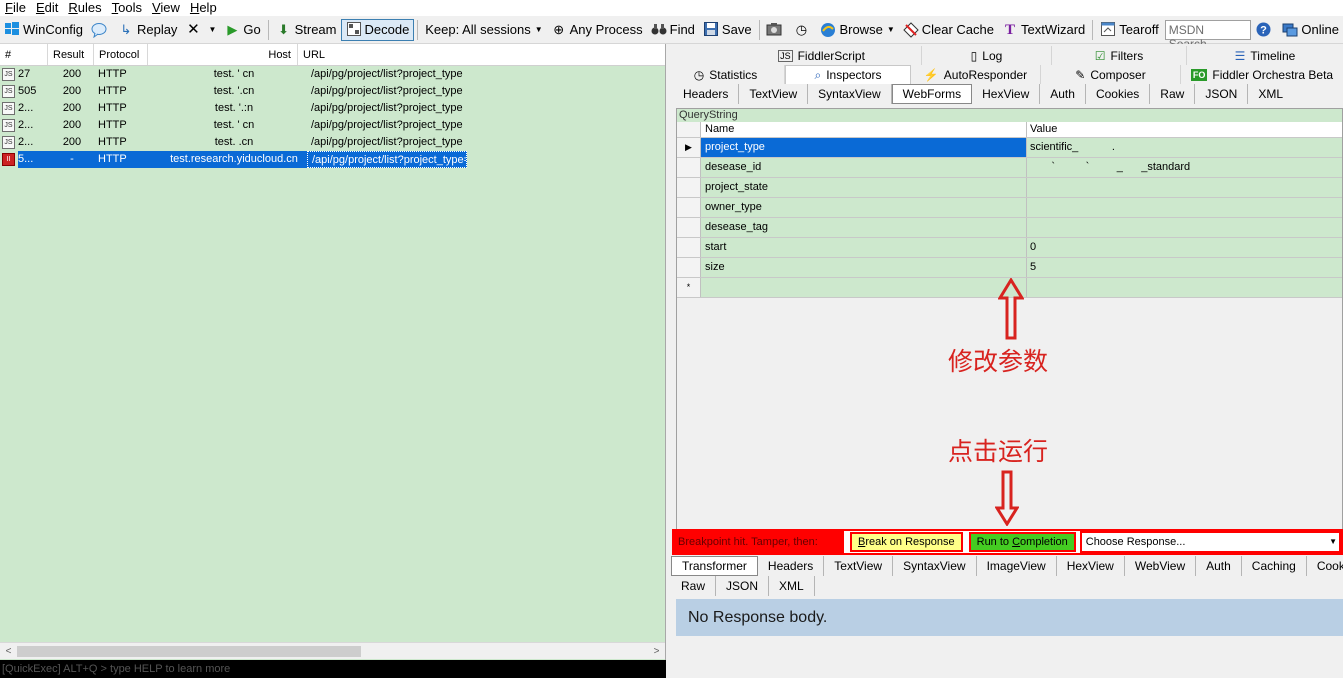  Describe the element at coordinates (47, 8) in the screenshot. I see `menu-edit: Edit` at that location.